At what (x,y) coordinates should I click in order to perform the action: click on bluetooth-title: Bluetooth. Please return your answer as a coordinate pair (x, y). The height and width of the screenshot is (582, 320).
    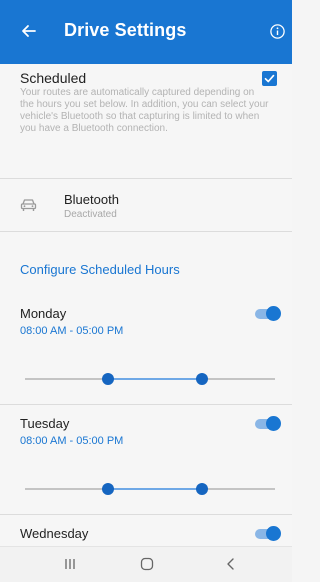
    Looking at the image, I should click on (91, 199).